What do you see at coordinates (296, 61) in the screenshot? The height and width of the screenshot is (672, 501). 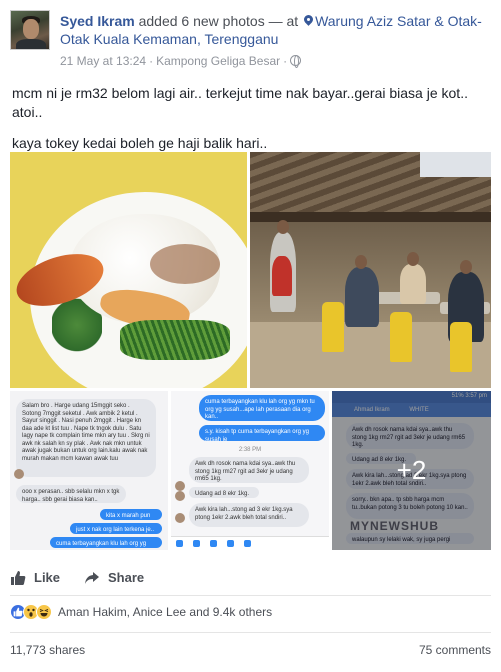 I see `globe-icon` at bounding box center [296, 61].